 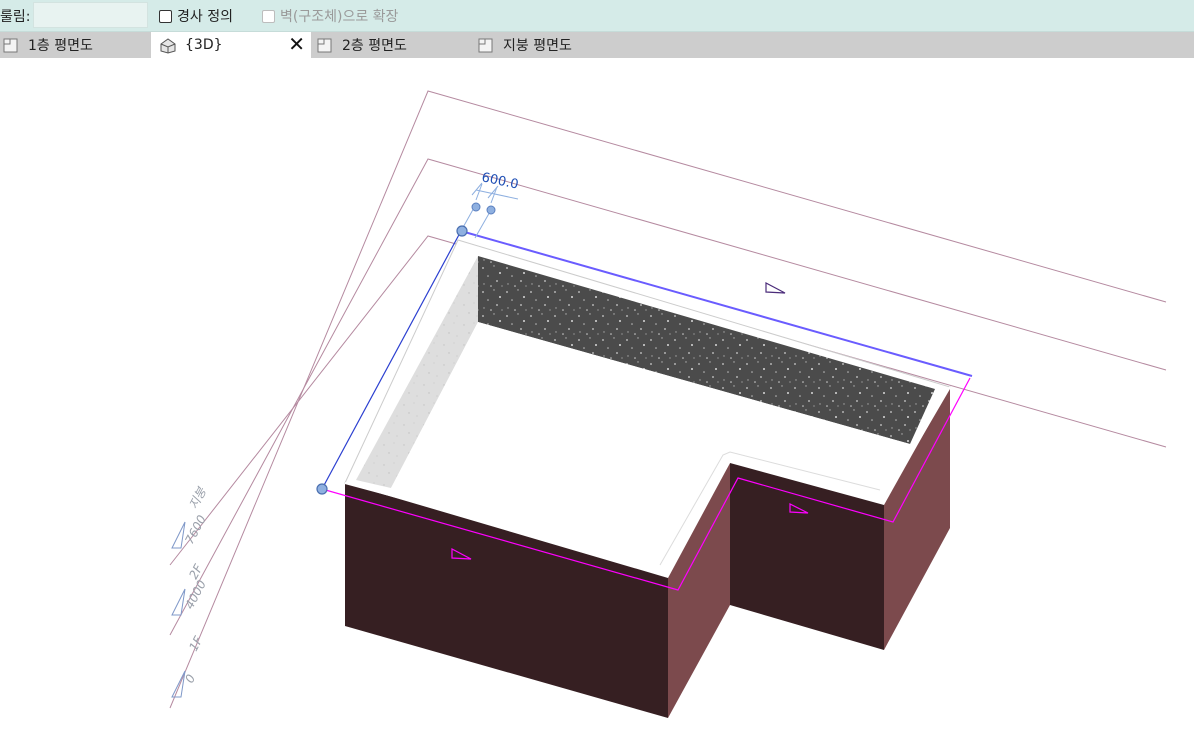 I want to click on level-elevation: 7600, so click(x=195, y=530).